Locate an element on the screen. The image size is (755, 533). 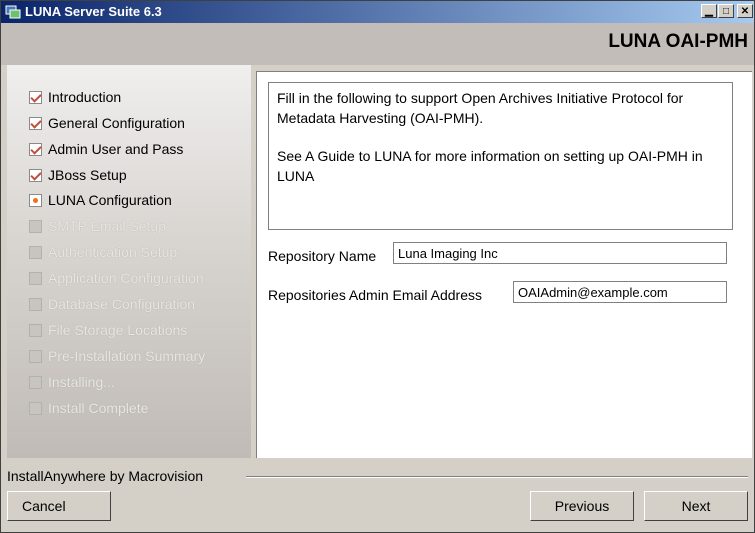
step-label: JBoss Setup is located at coordinates (87, 175).